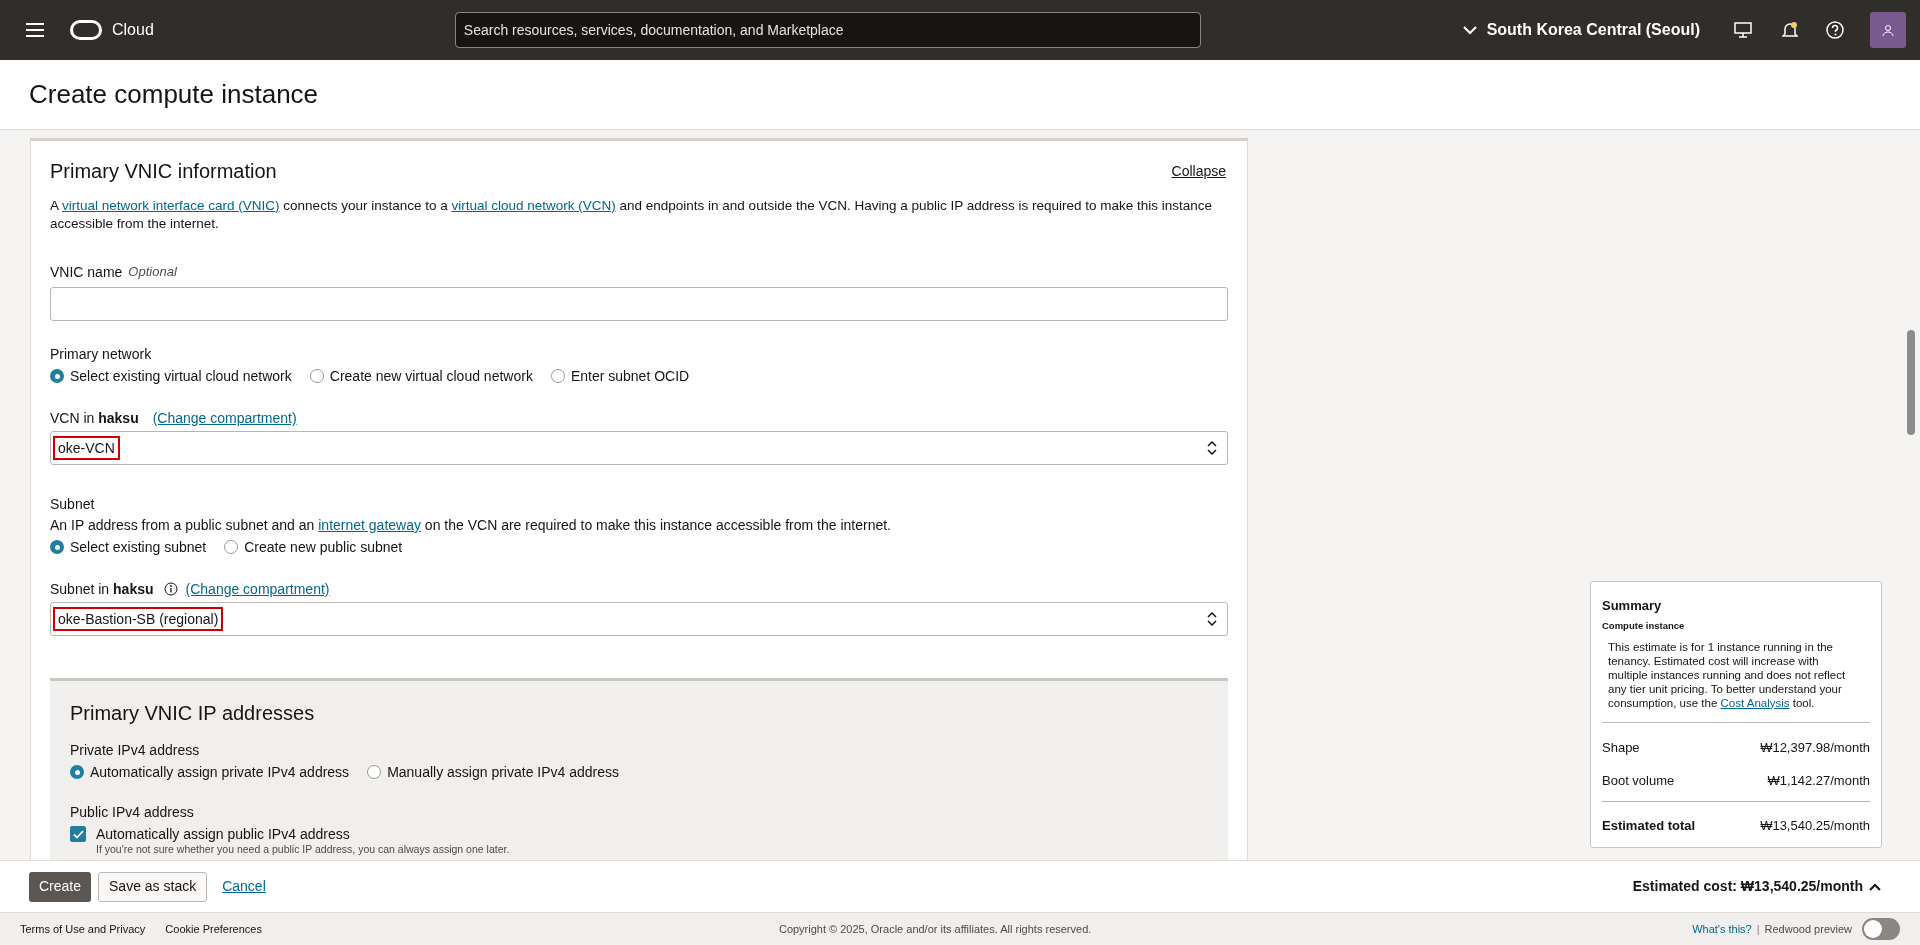 Image resolution: width=1920 pixels, height=945 pixels. Describe the element at coordinates (620, 376) in the screenshot. I see `radio-option: Enter subnet OCID` at that location.